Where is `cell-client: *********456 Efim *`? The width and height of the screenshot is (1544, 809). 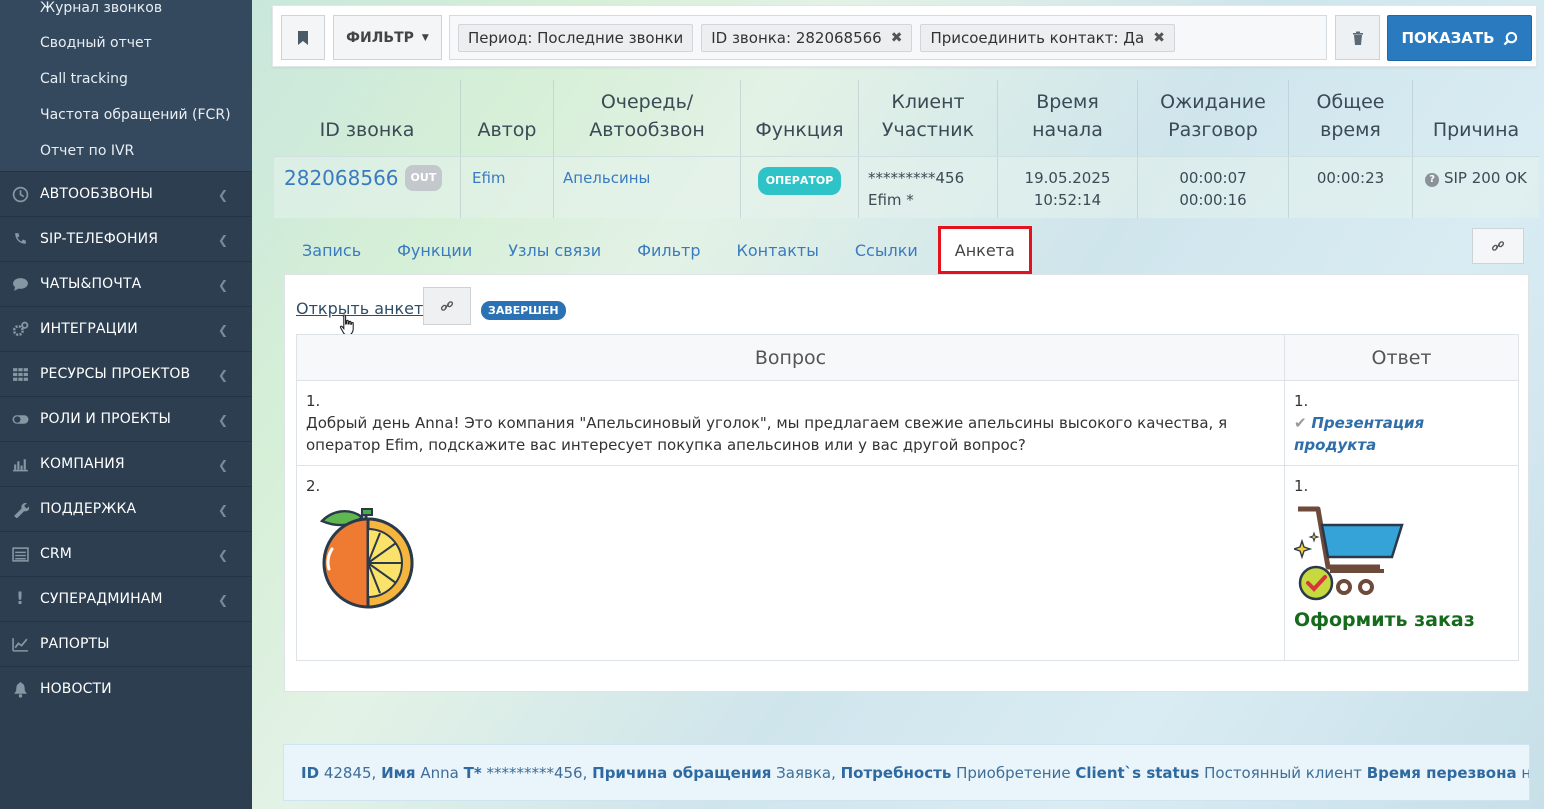
cell-client: *********456 Efim * is located at coordinates (928, 187).